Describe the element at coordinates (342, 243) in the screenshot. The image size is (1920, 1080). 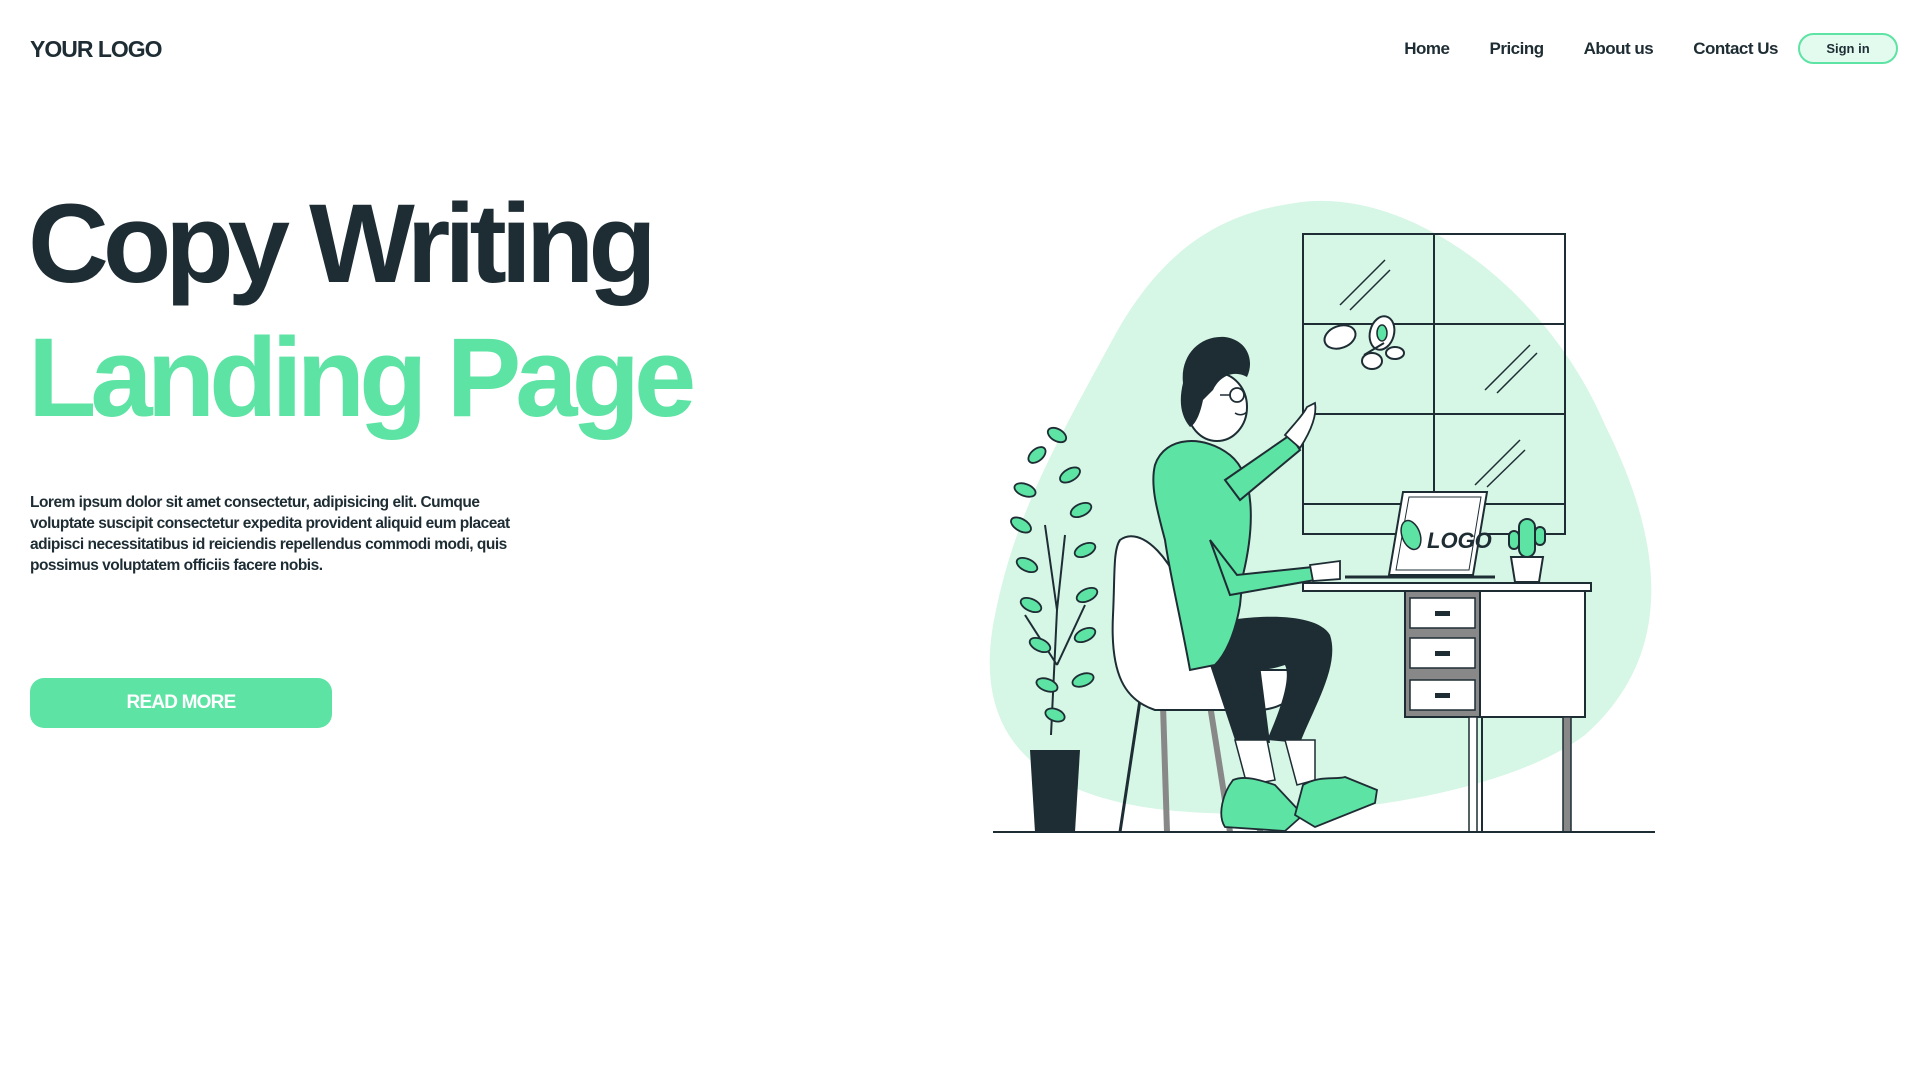
I see `hero-title-line-1: Copy Writing` at that location.